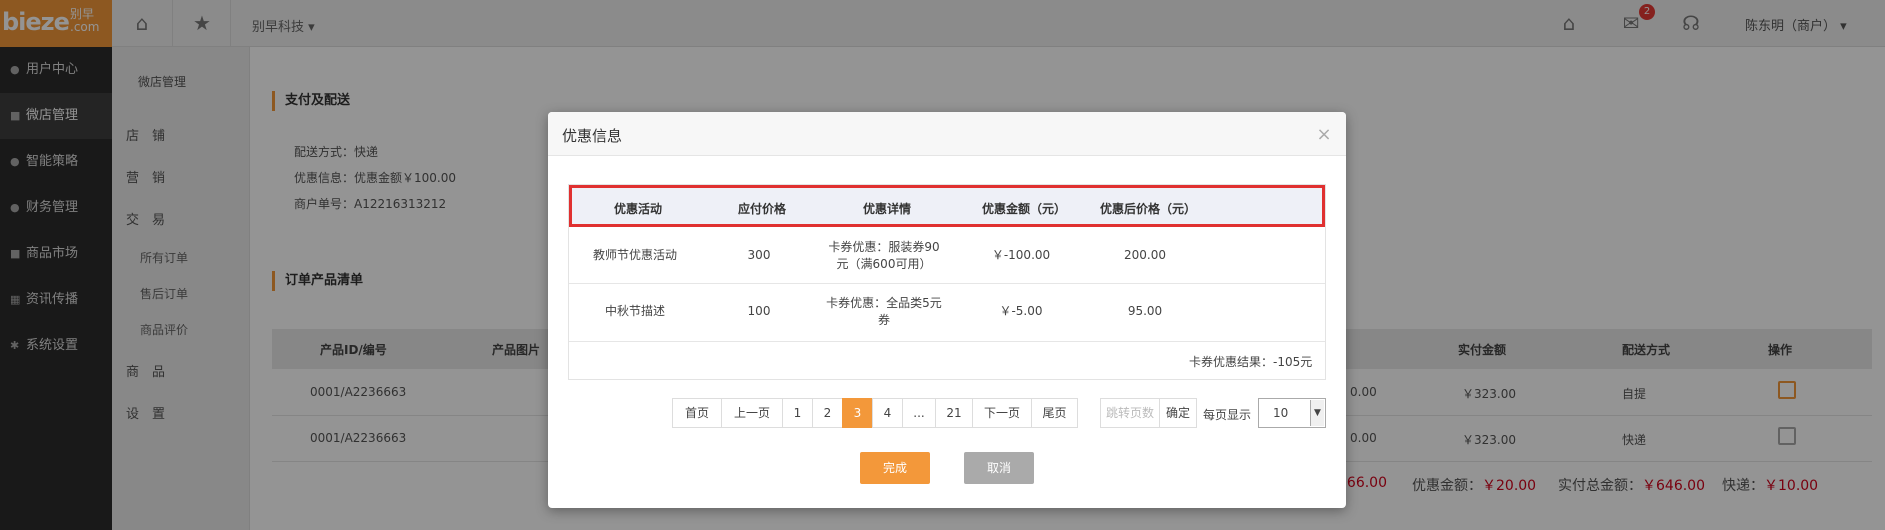 The height and width of the screenshot is (530, 1885). Describe the element at coordinates (1147, 209) in the screenshot. I see `column-header-after: 优惠后价格（元）` at that location.